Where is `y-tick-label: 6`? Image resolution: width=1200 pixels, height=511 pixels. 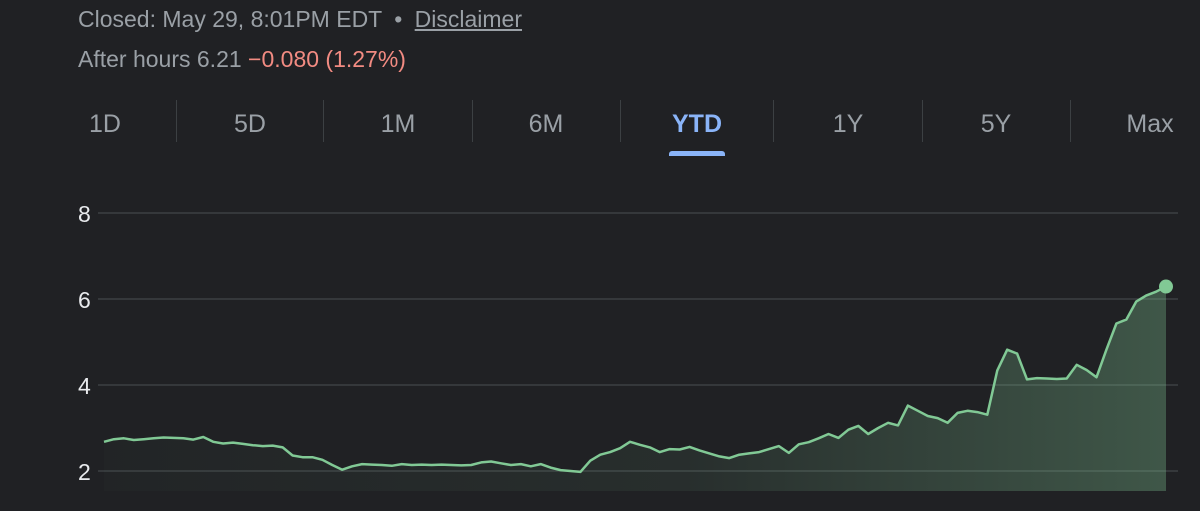 y-tick-label: 6 is located at coordinates (84, 300).